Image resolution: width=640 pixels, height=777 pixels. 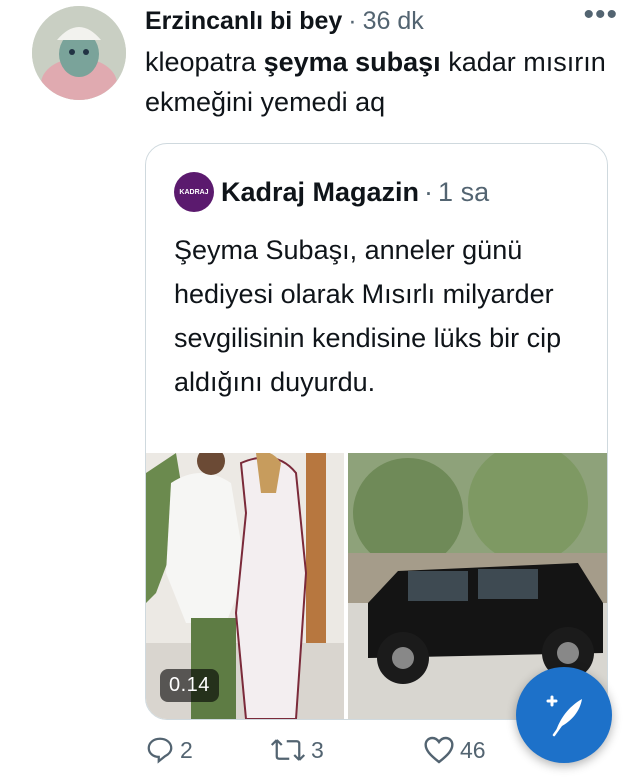 What do you see at coordinates (186, 749) in the screenshot?
I see `reply-count: 2` at bounding box center [186, 749].